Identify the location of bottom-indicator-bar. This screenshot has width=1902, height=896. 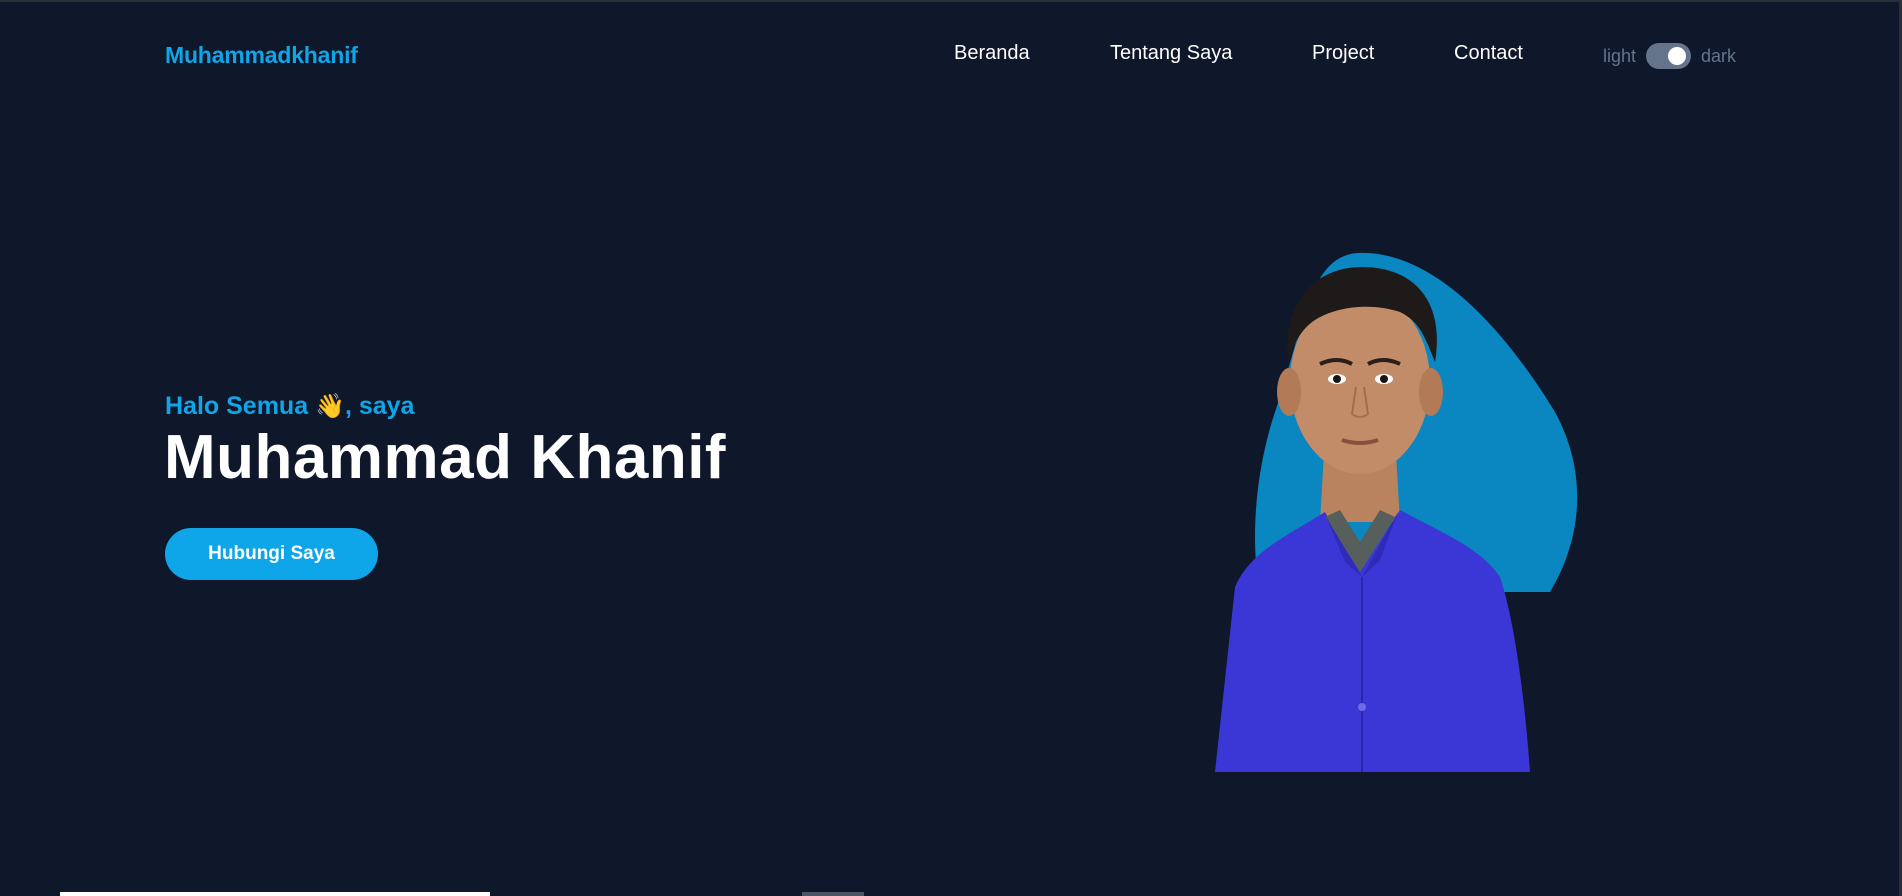
(275, 894).